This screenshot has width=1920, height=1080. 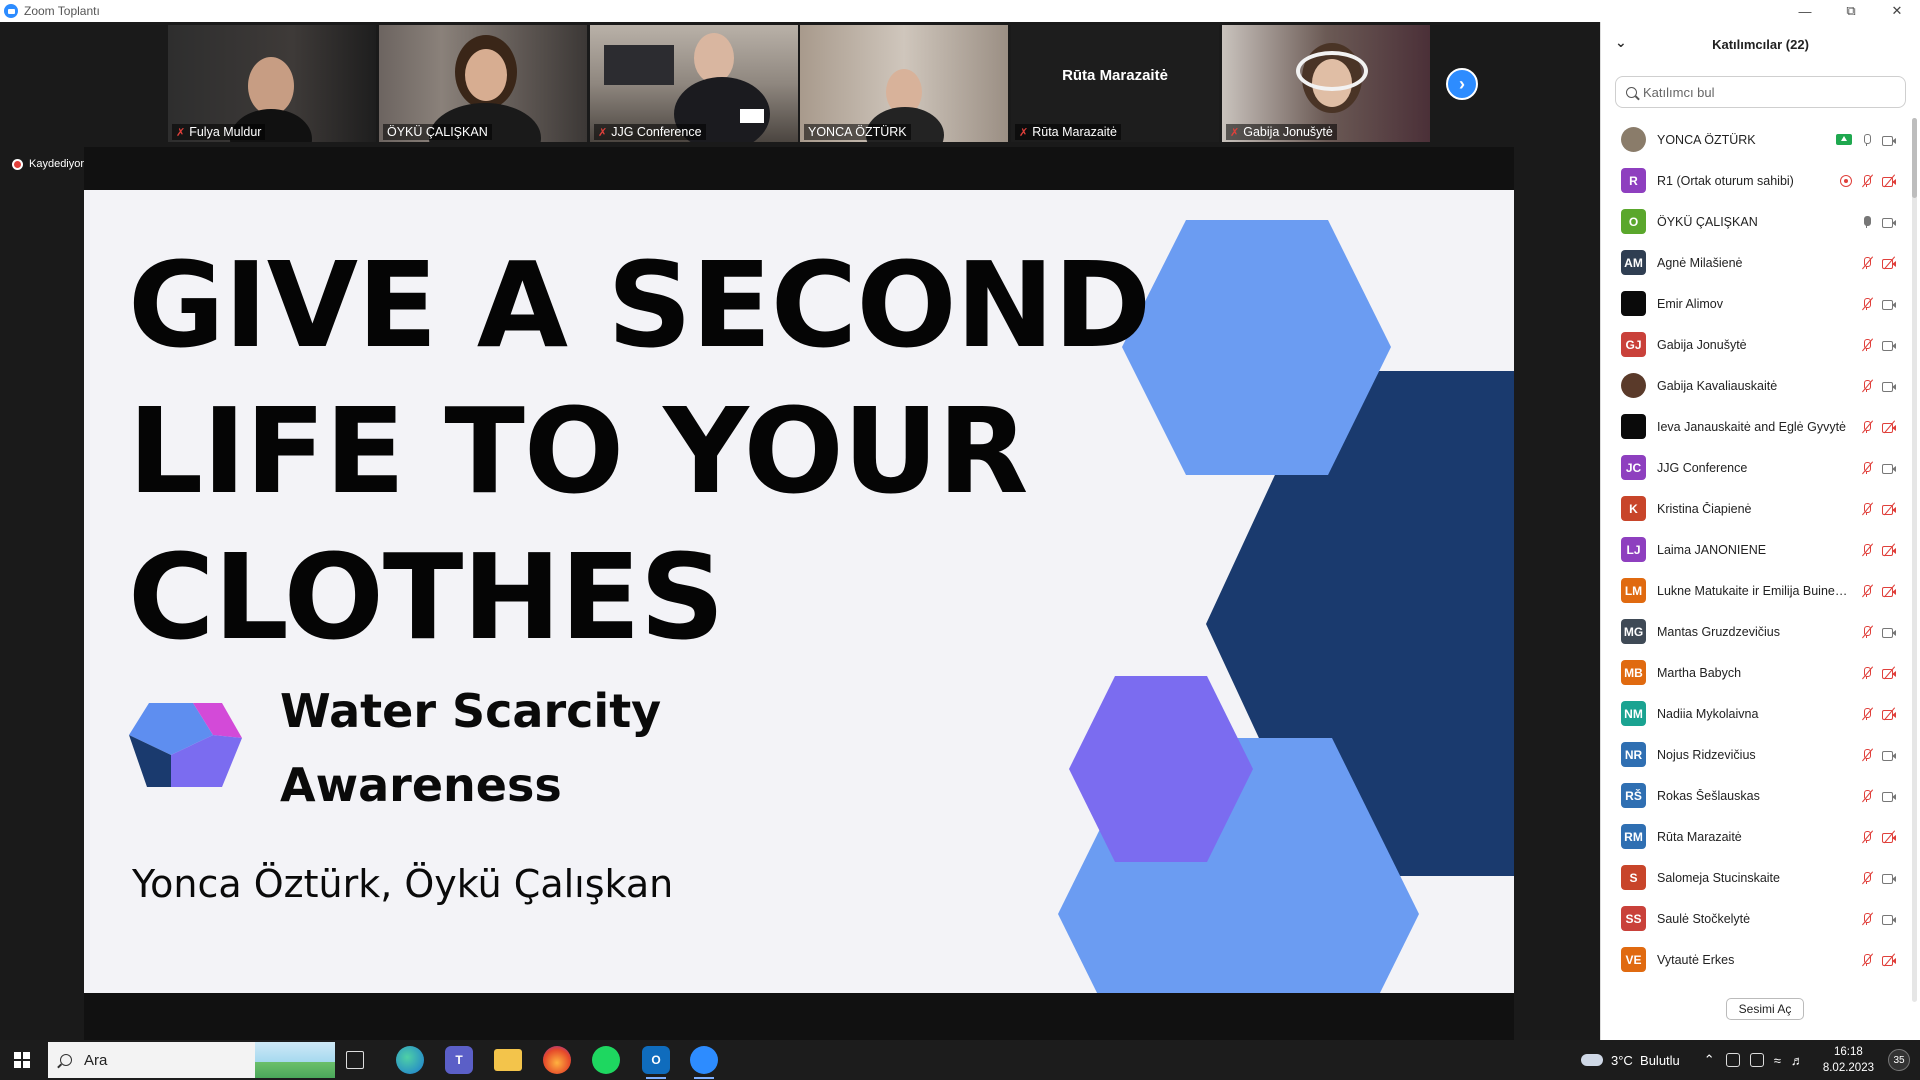 I want to click on participant-row: Gabija Kavaliauskaitė, so click(x=1753, y=385).